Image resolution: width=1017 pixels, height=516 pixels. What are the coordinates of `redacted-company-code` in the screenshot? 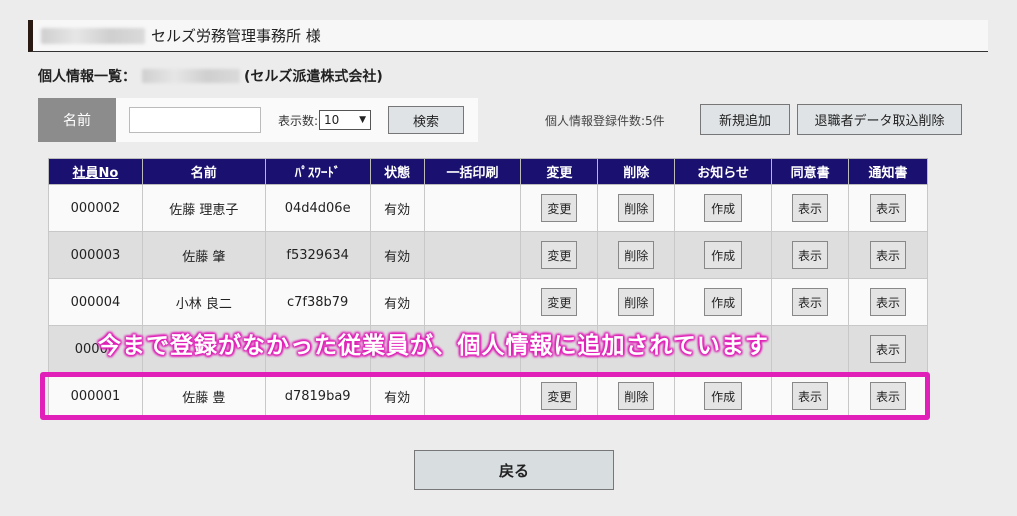 It's located at (191, 76).